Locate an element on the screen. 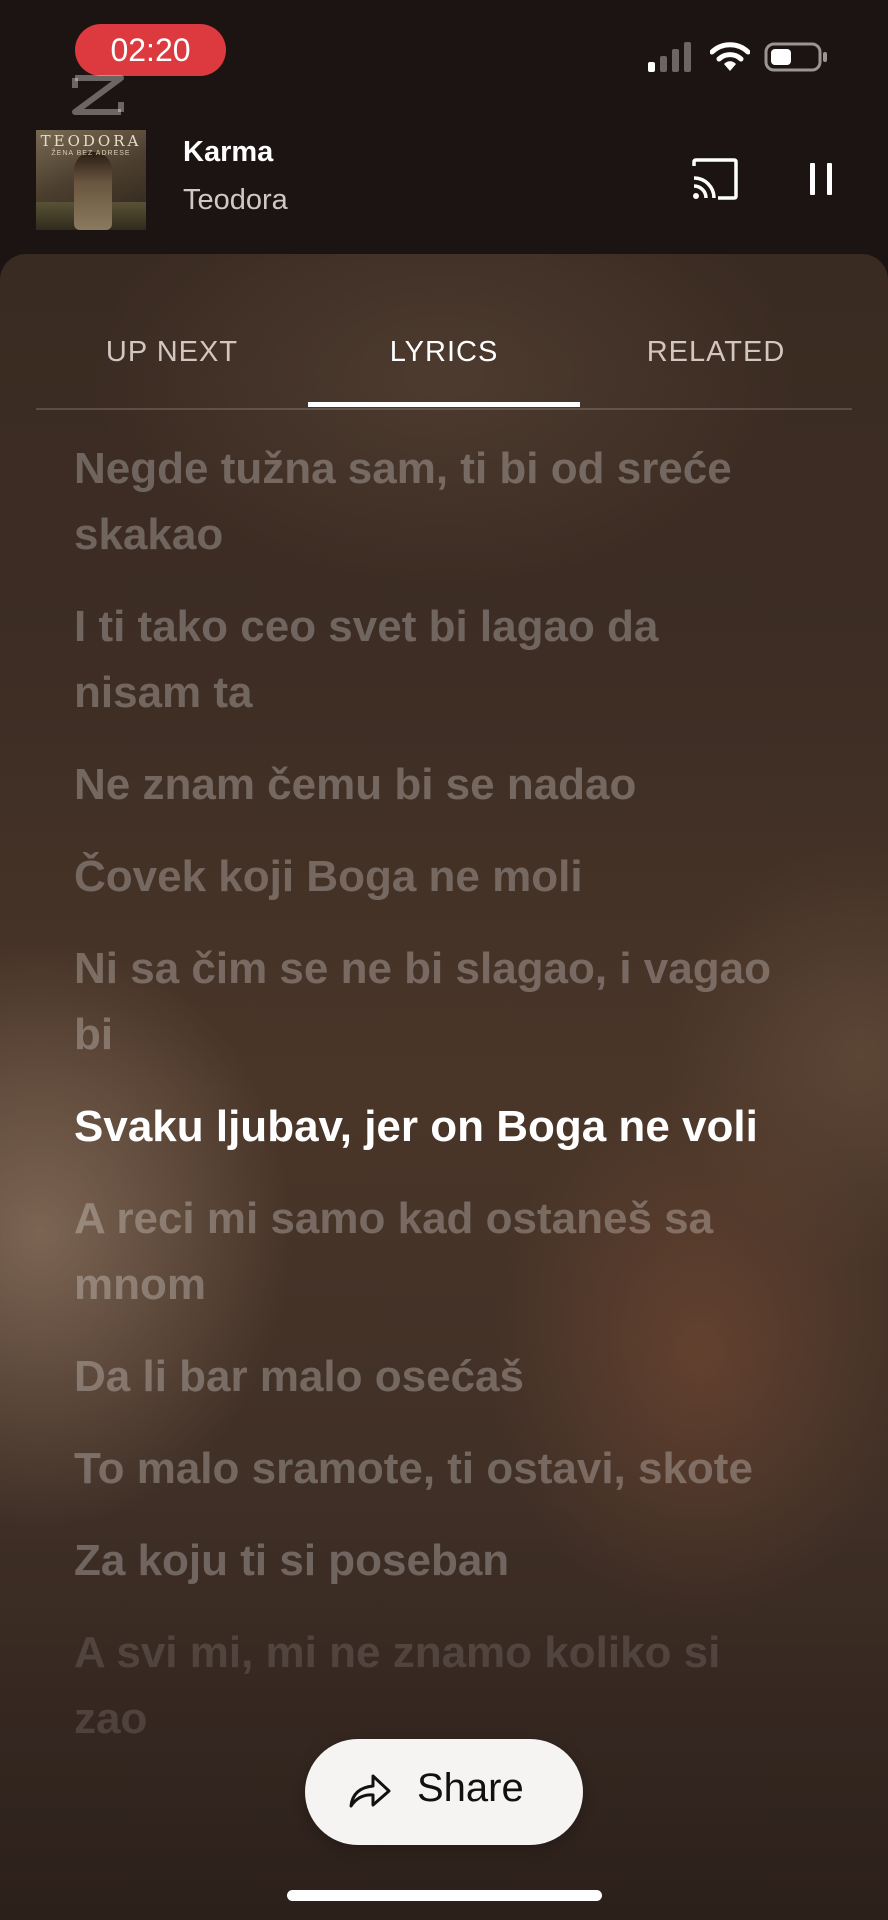  lyric-line: A reci mi samo kad ostaneš sa mnom is located at coordinates (434, 1252).